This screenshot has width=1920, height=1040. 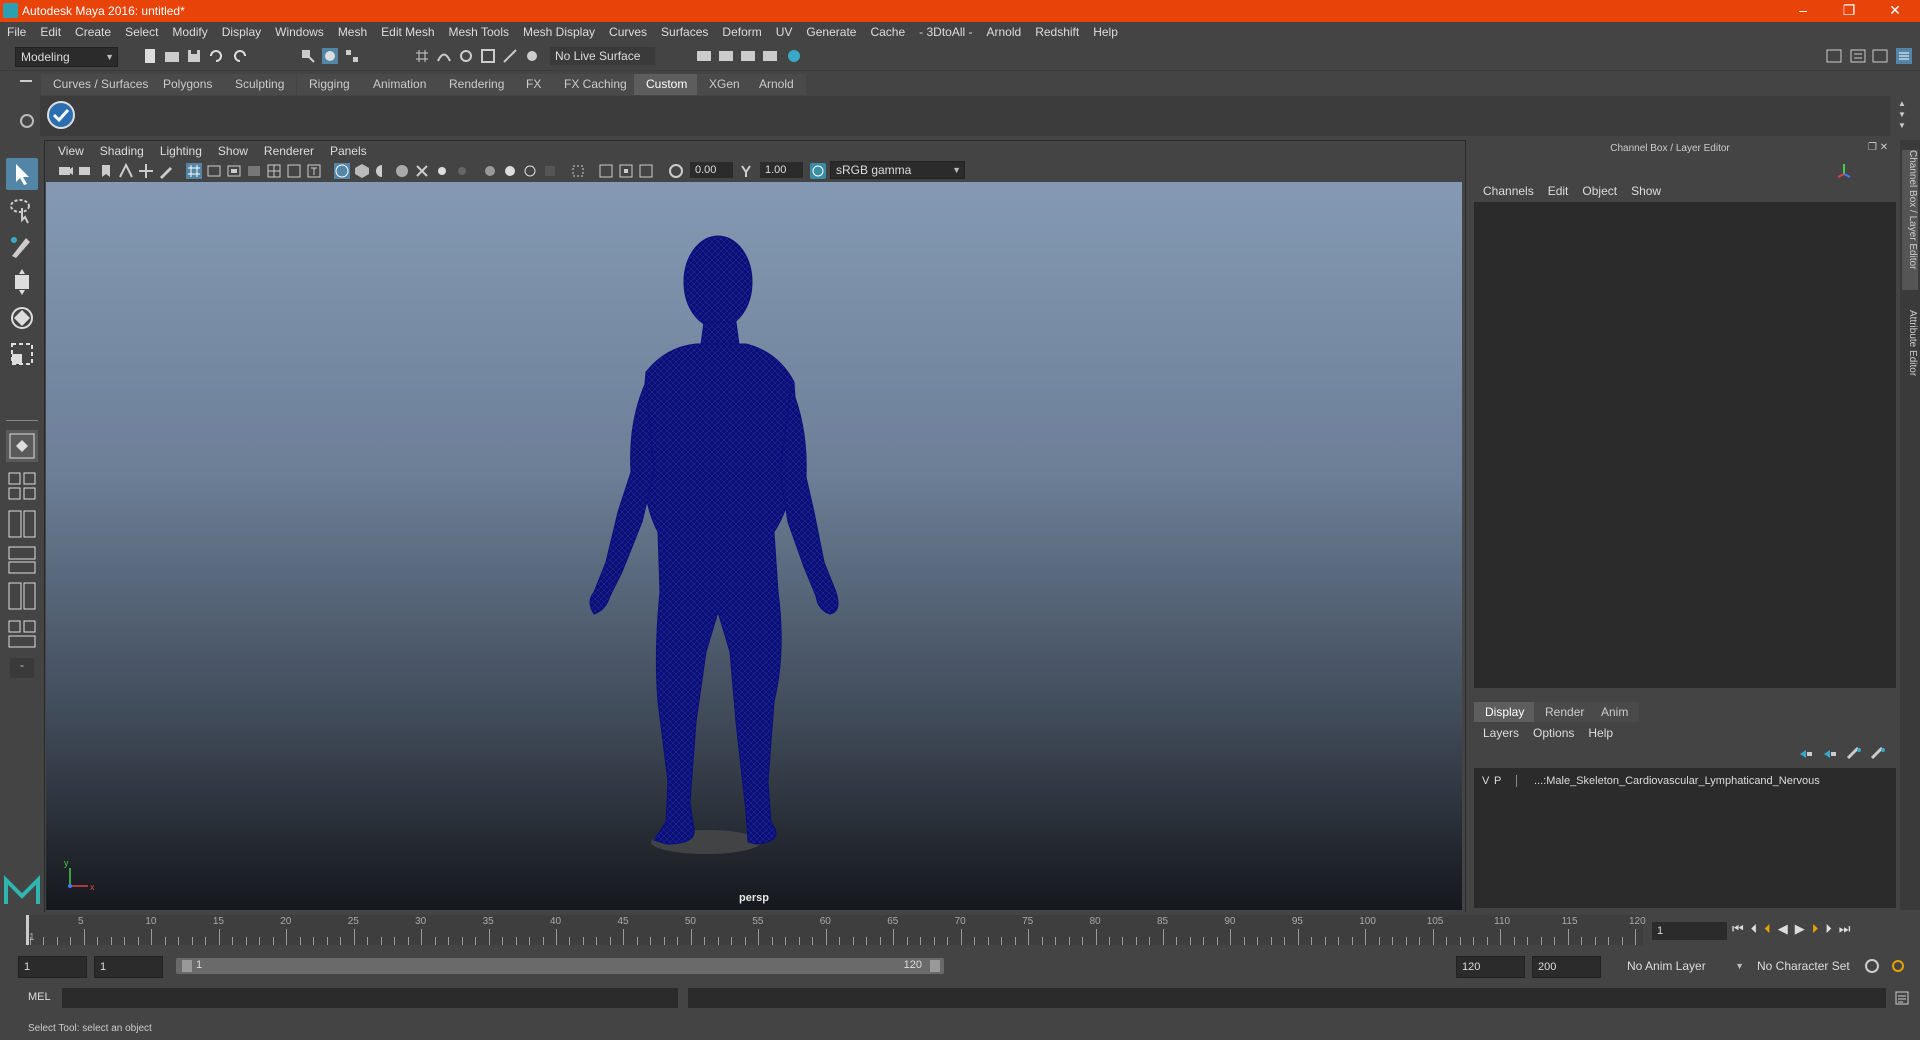 What do you see at coordinates (1806, 754) in the screenshot?
I see `move-layer-up-icon` at bounding box center [1806, 754].